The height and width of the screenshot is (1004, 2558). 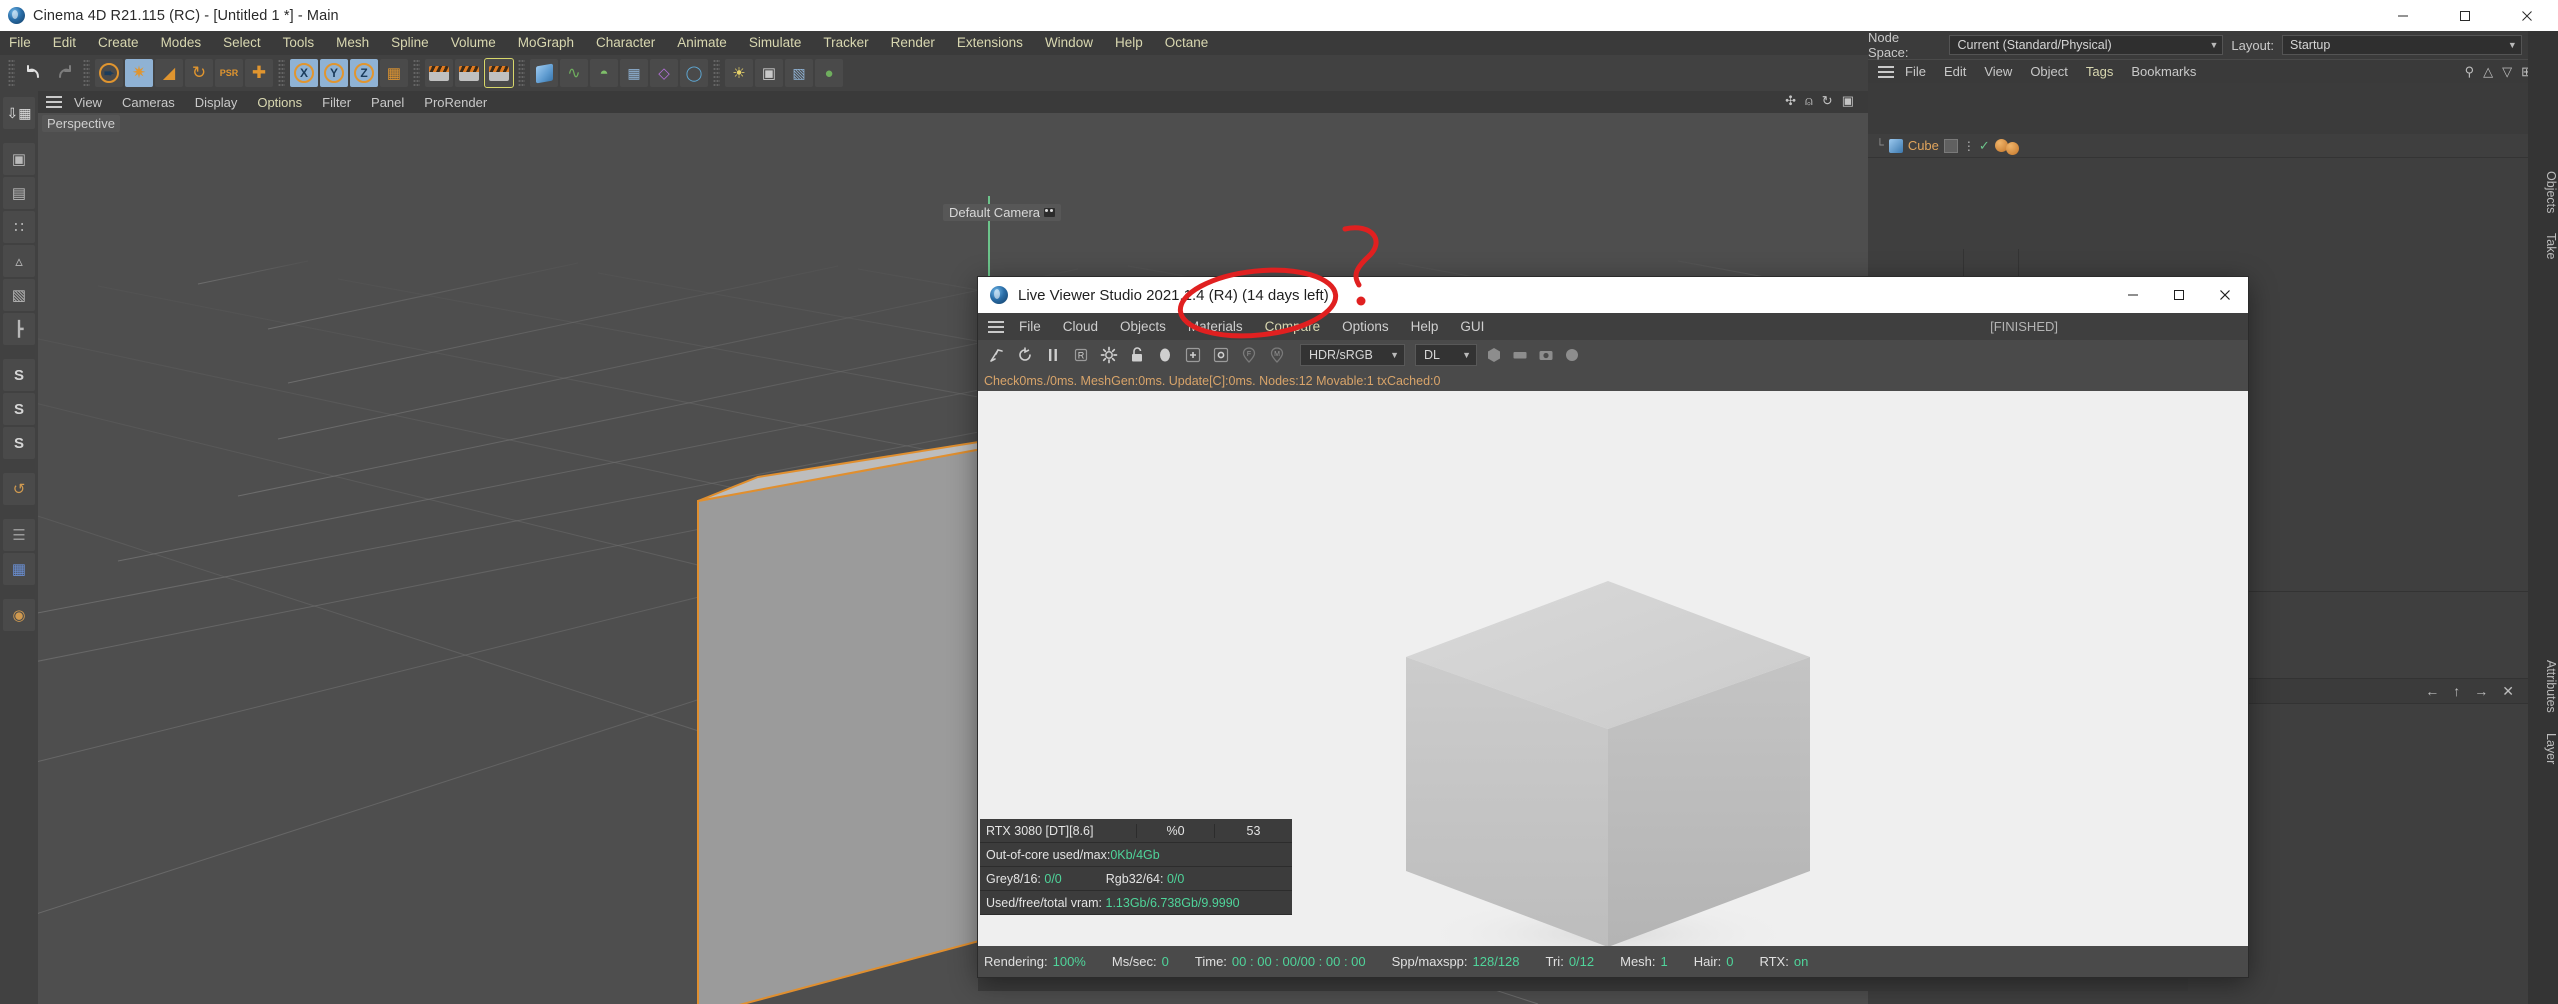 I want to click on menu-extensions: Extensions, so click(x=990, y=43).